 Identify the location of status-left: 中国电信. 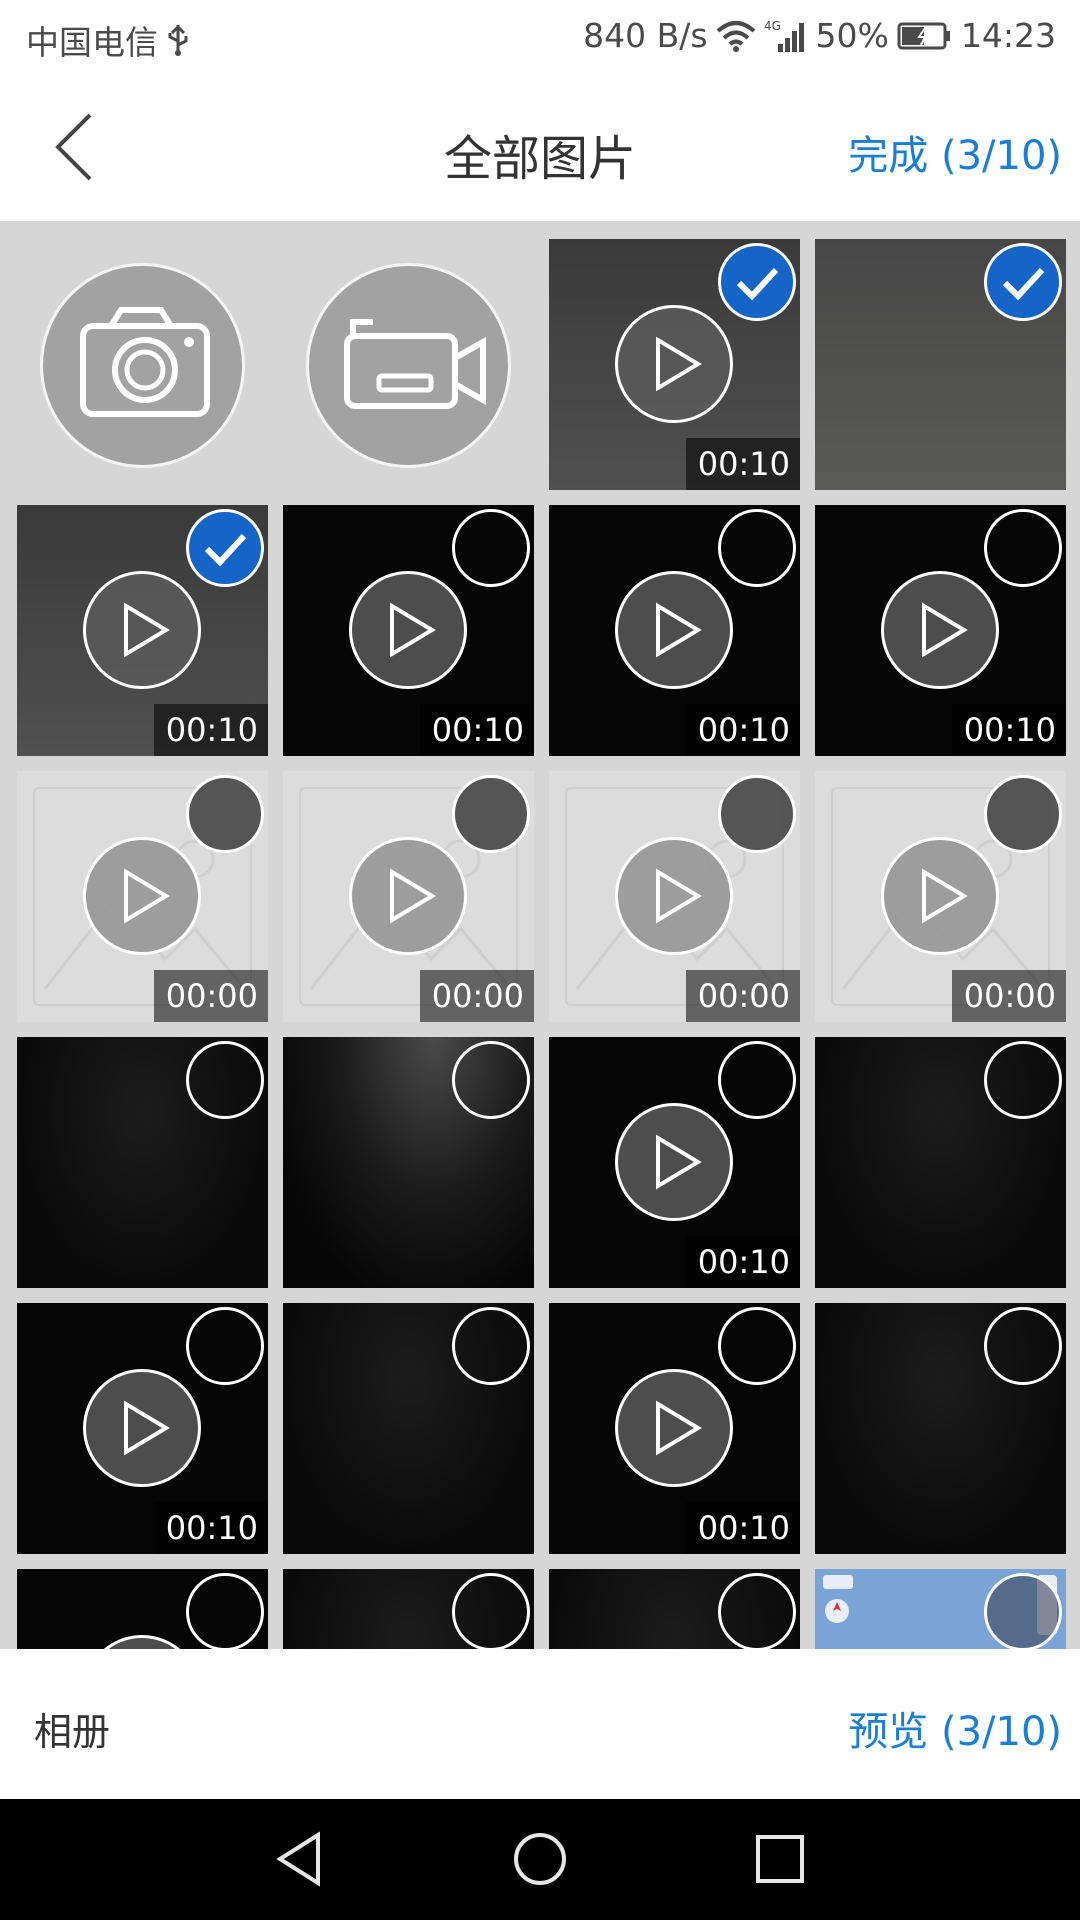
(108, 40).